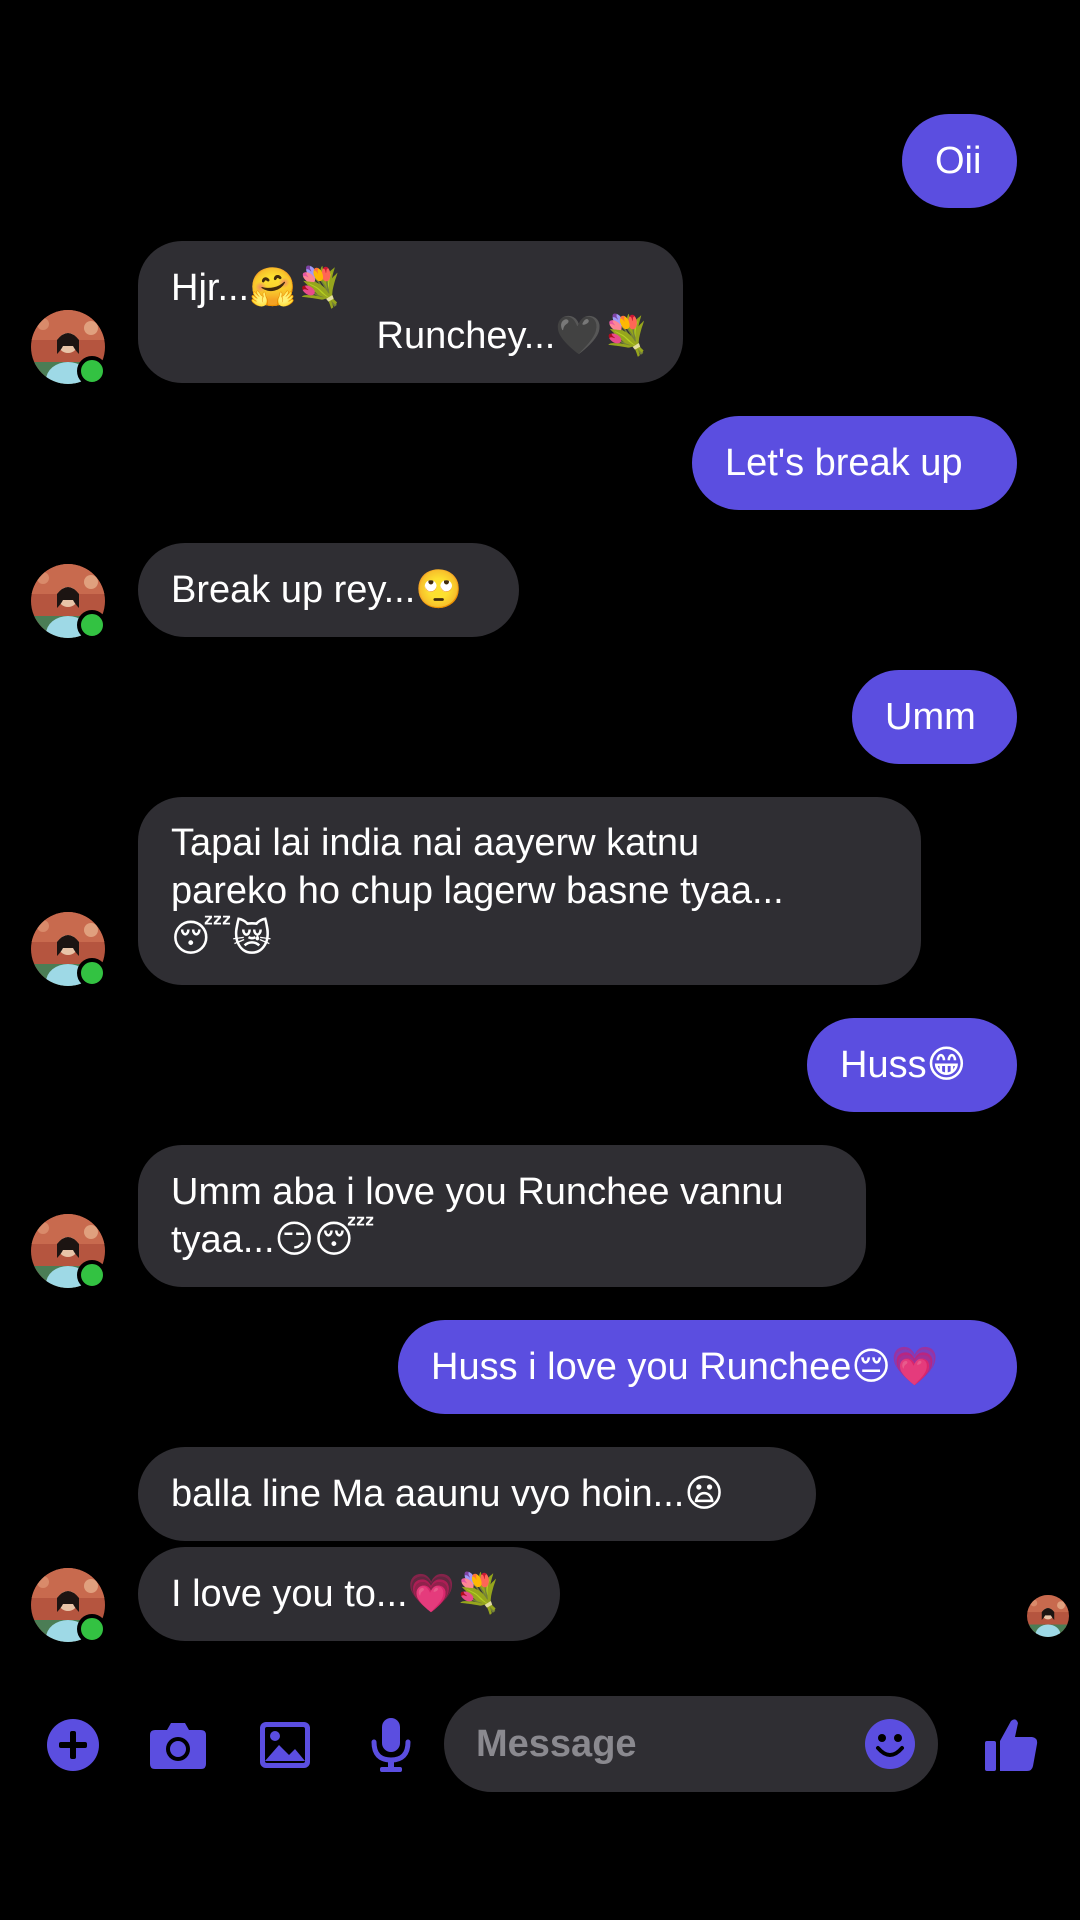 This screenshot has height=1920, width=1080. What do you see at coordinates (477, 1192) in the screenshot?
I see `message-text: Umm aba i love you Runchee vannu` at bounding box center [477, 1192].